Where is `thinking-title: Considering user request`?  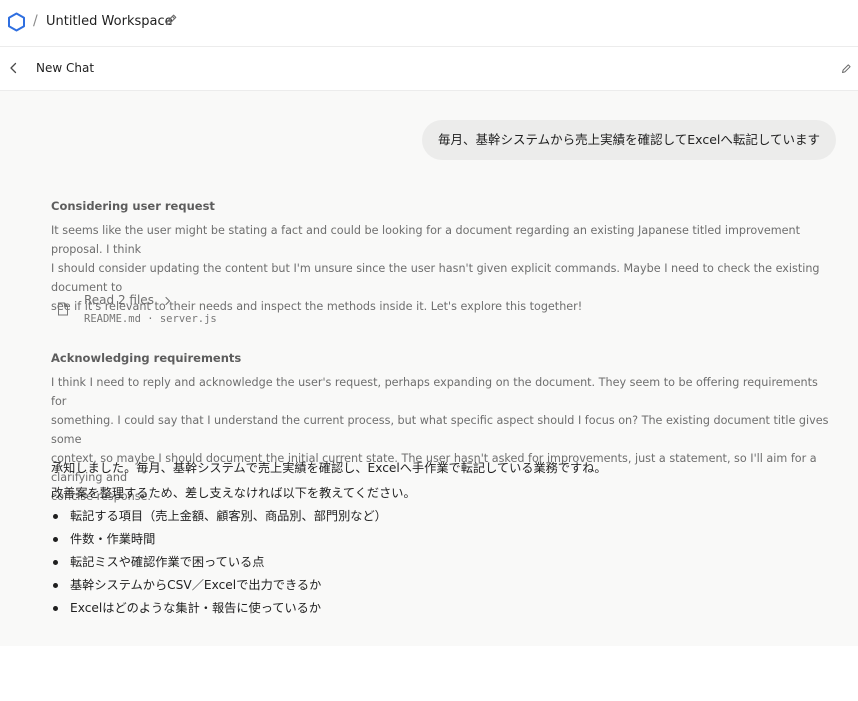 thinking-title: Considering user request is located at coordinates (133, 206).